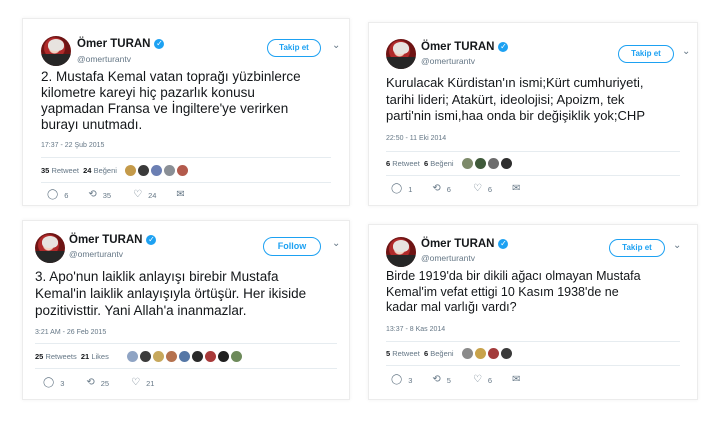 This screenshot has width=720, height=421. What do you see at coordinates (87, 170) in the screenshot?
I see `like-count: 24` at bounding box center [87, 170].